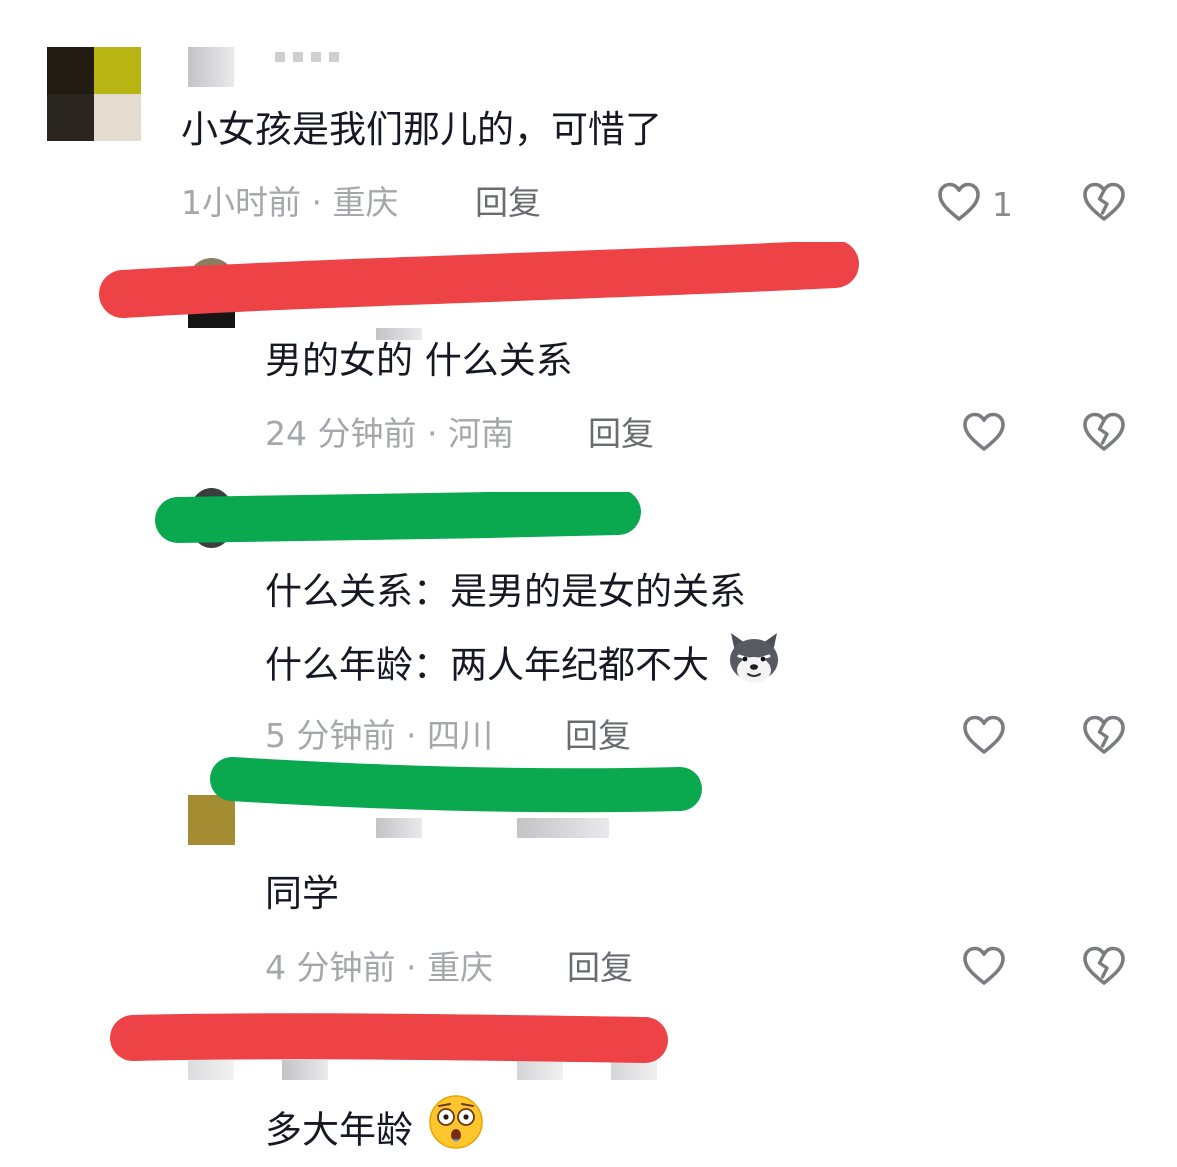 The image size is (1177, 1167). I want to click on comment-meta: 1小时前 · 重庆, so click(290, 202).